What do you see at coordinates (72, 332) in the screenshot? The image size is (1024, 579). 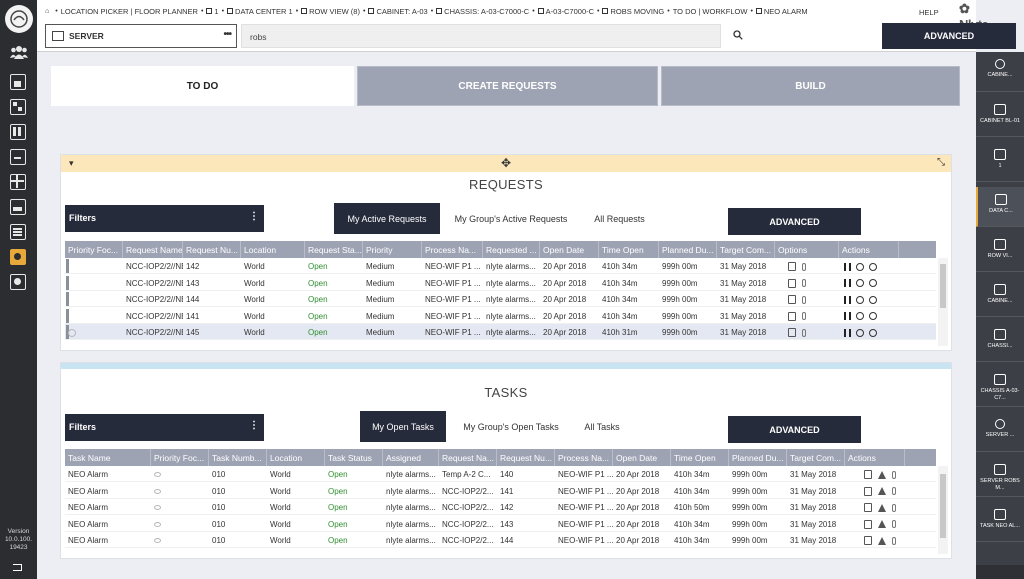 I see `gear-icon` at bounding box center [72, 332].